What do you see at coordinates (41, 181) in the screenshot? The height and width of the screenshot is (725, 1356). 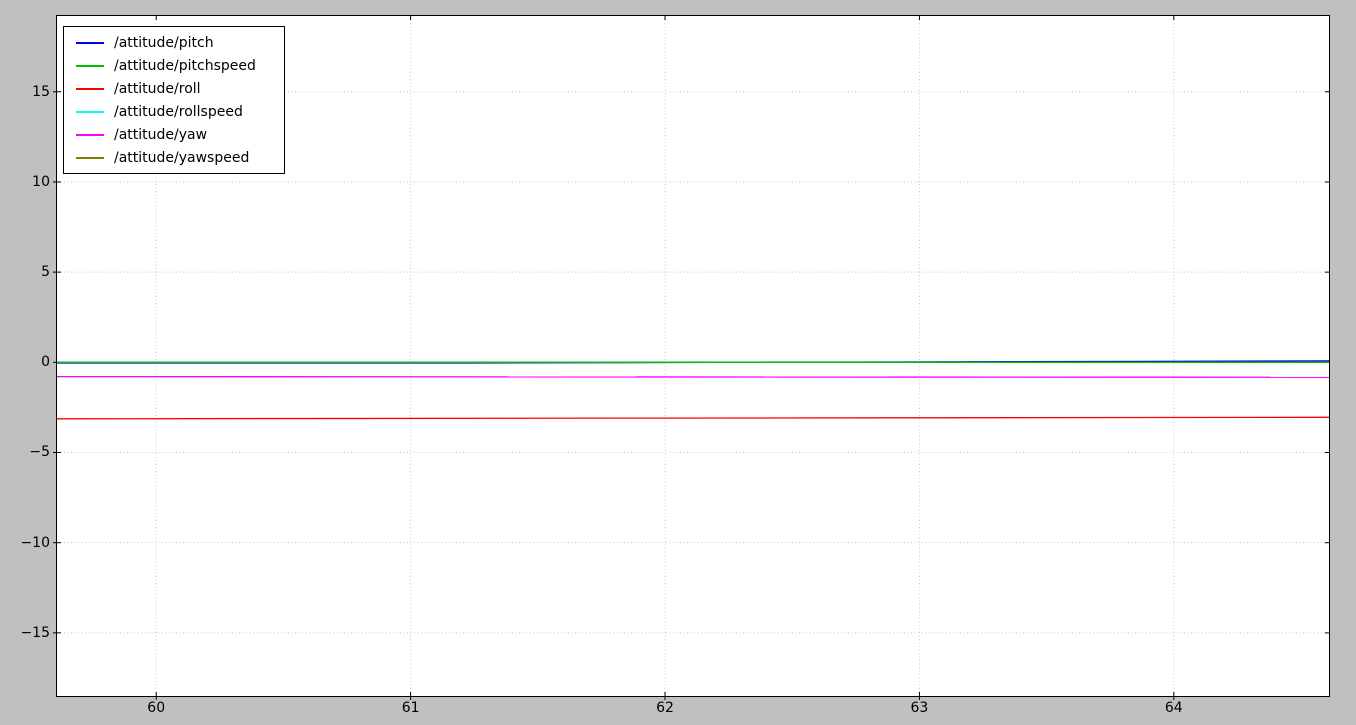 I see `y-tick-label: 10` at bounding box center [41, 181].